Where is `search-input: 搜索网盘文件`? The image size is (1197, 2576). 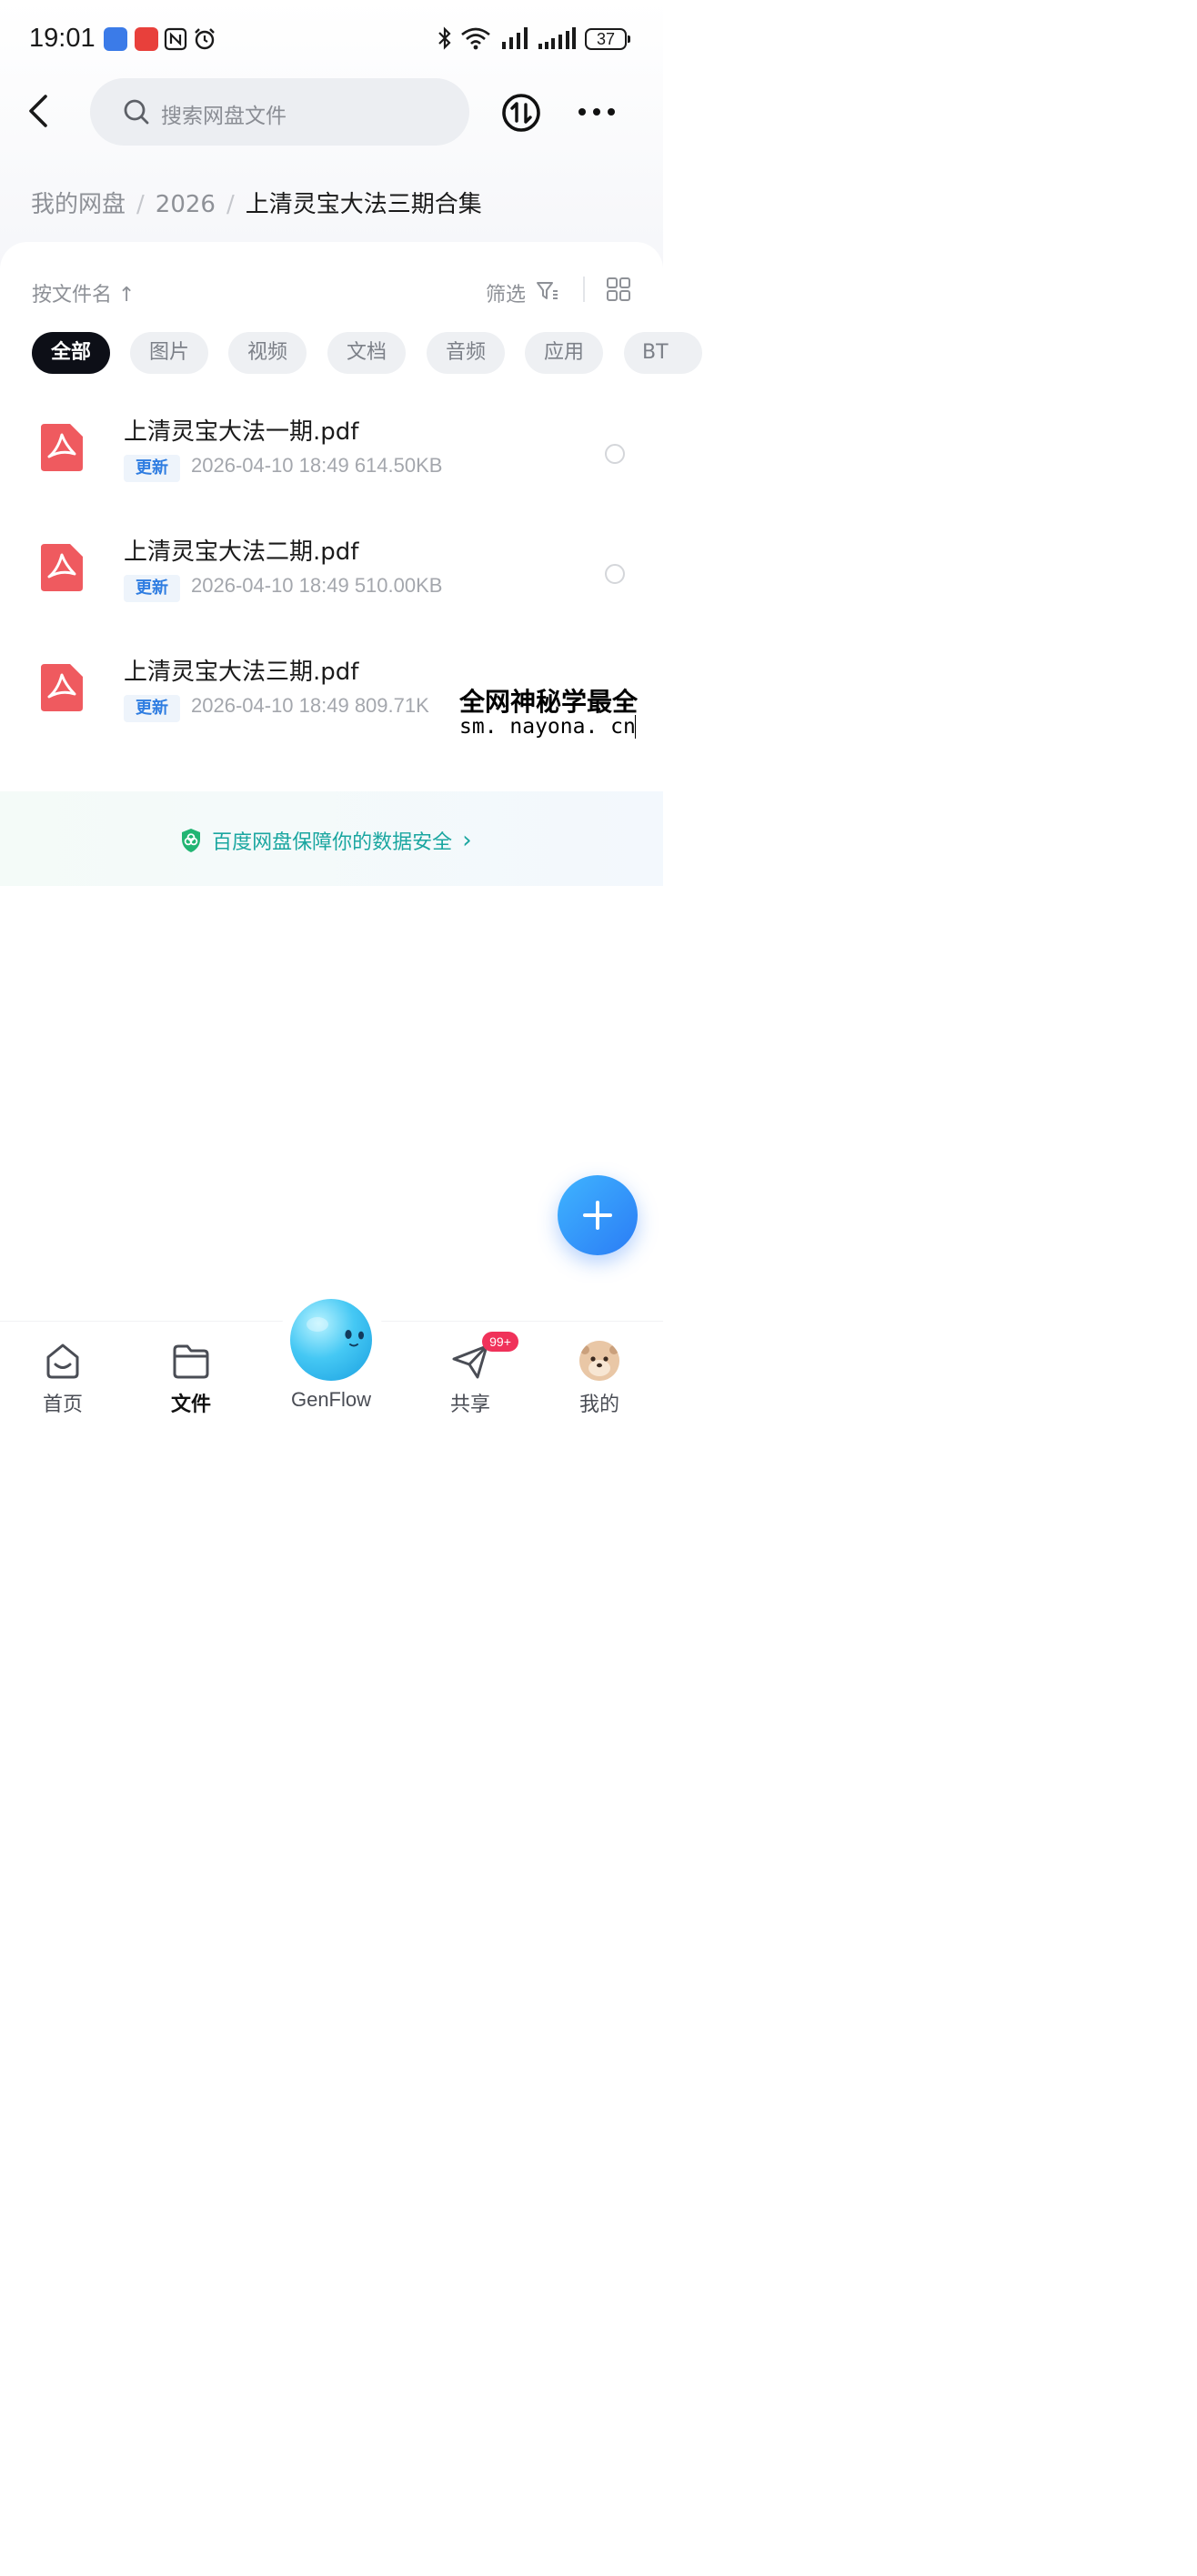 search-input: 搜索网盘文件 is located at coordinates (279, 112).